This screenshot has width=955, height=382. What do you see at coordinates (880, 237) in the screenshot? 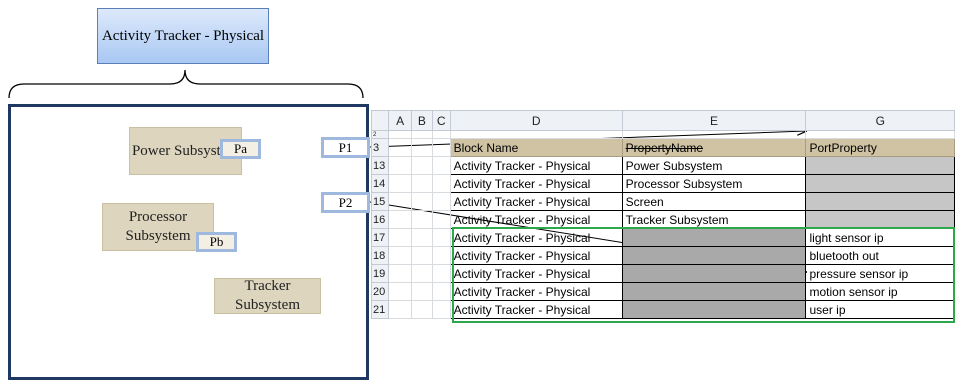
I see `port-property-cell: light sensor ip` at bounding box center [880, 237].